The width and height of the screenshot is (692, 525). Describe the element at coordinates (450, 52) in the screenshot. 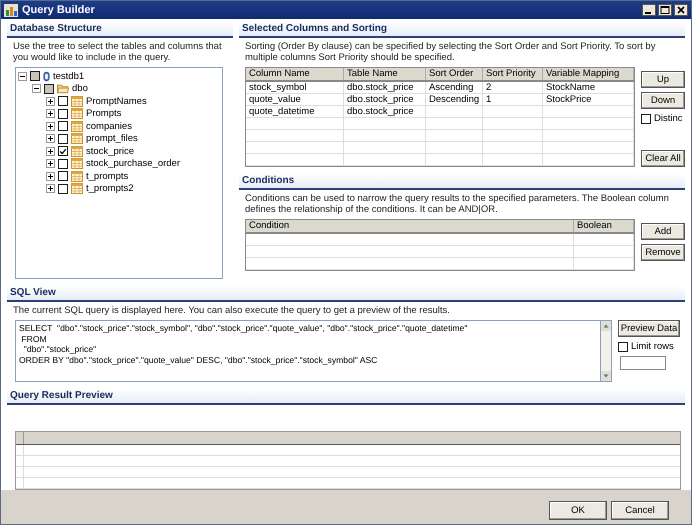

I see `section-description: Sorting (Order By clause) can be specified by selecting the Sort Order and Sort Priority. To sort by multiple columns Sort Priority should be specified.` at that location.